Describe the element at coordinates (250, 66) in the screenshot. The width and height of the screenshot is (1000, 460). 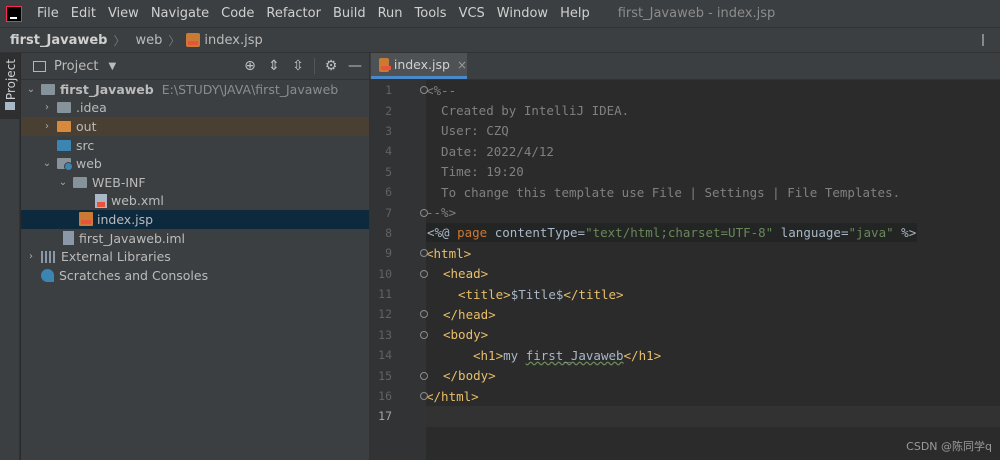
I see `locate-file-icon: ⊕` at that location.